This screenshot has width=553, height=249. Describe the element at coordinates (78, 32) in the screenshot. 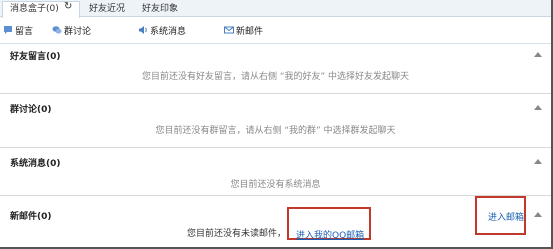

I see `filter-group-label: 群讨论` at that location.